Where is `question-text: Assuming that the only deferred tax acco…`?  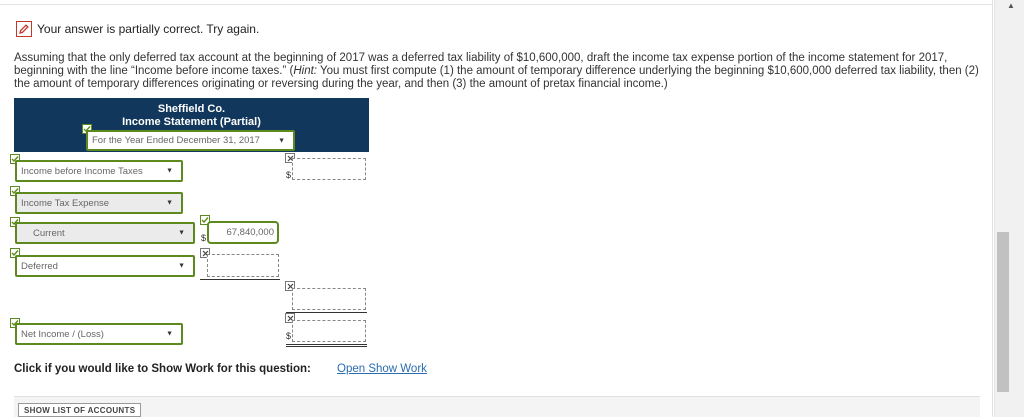
question-text: Assuming that the only deferred tax acco… is located at coordinates (499, 71).